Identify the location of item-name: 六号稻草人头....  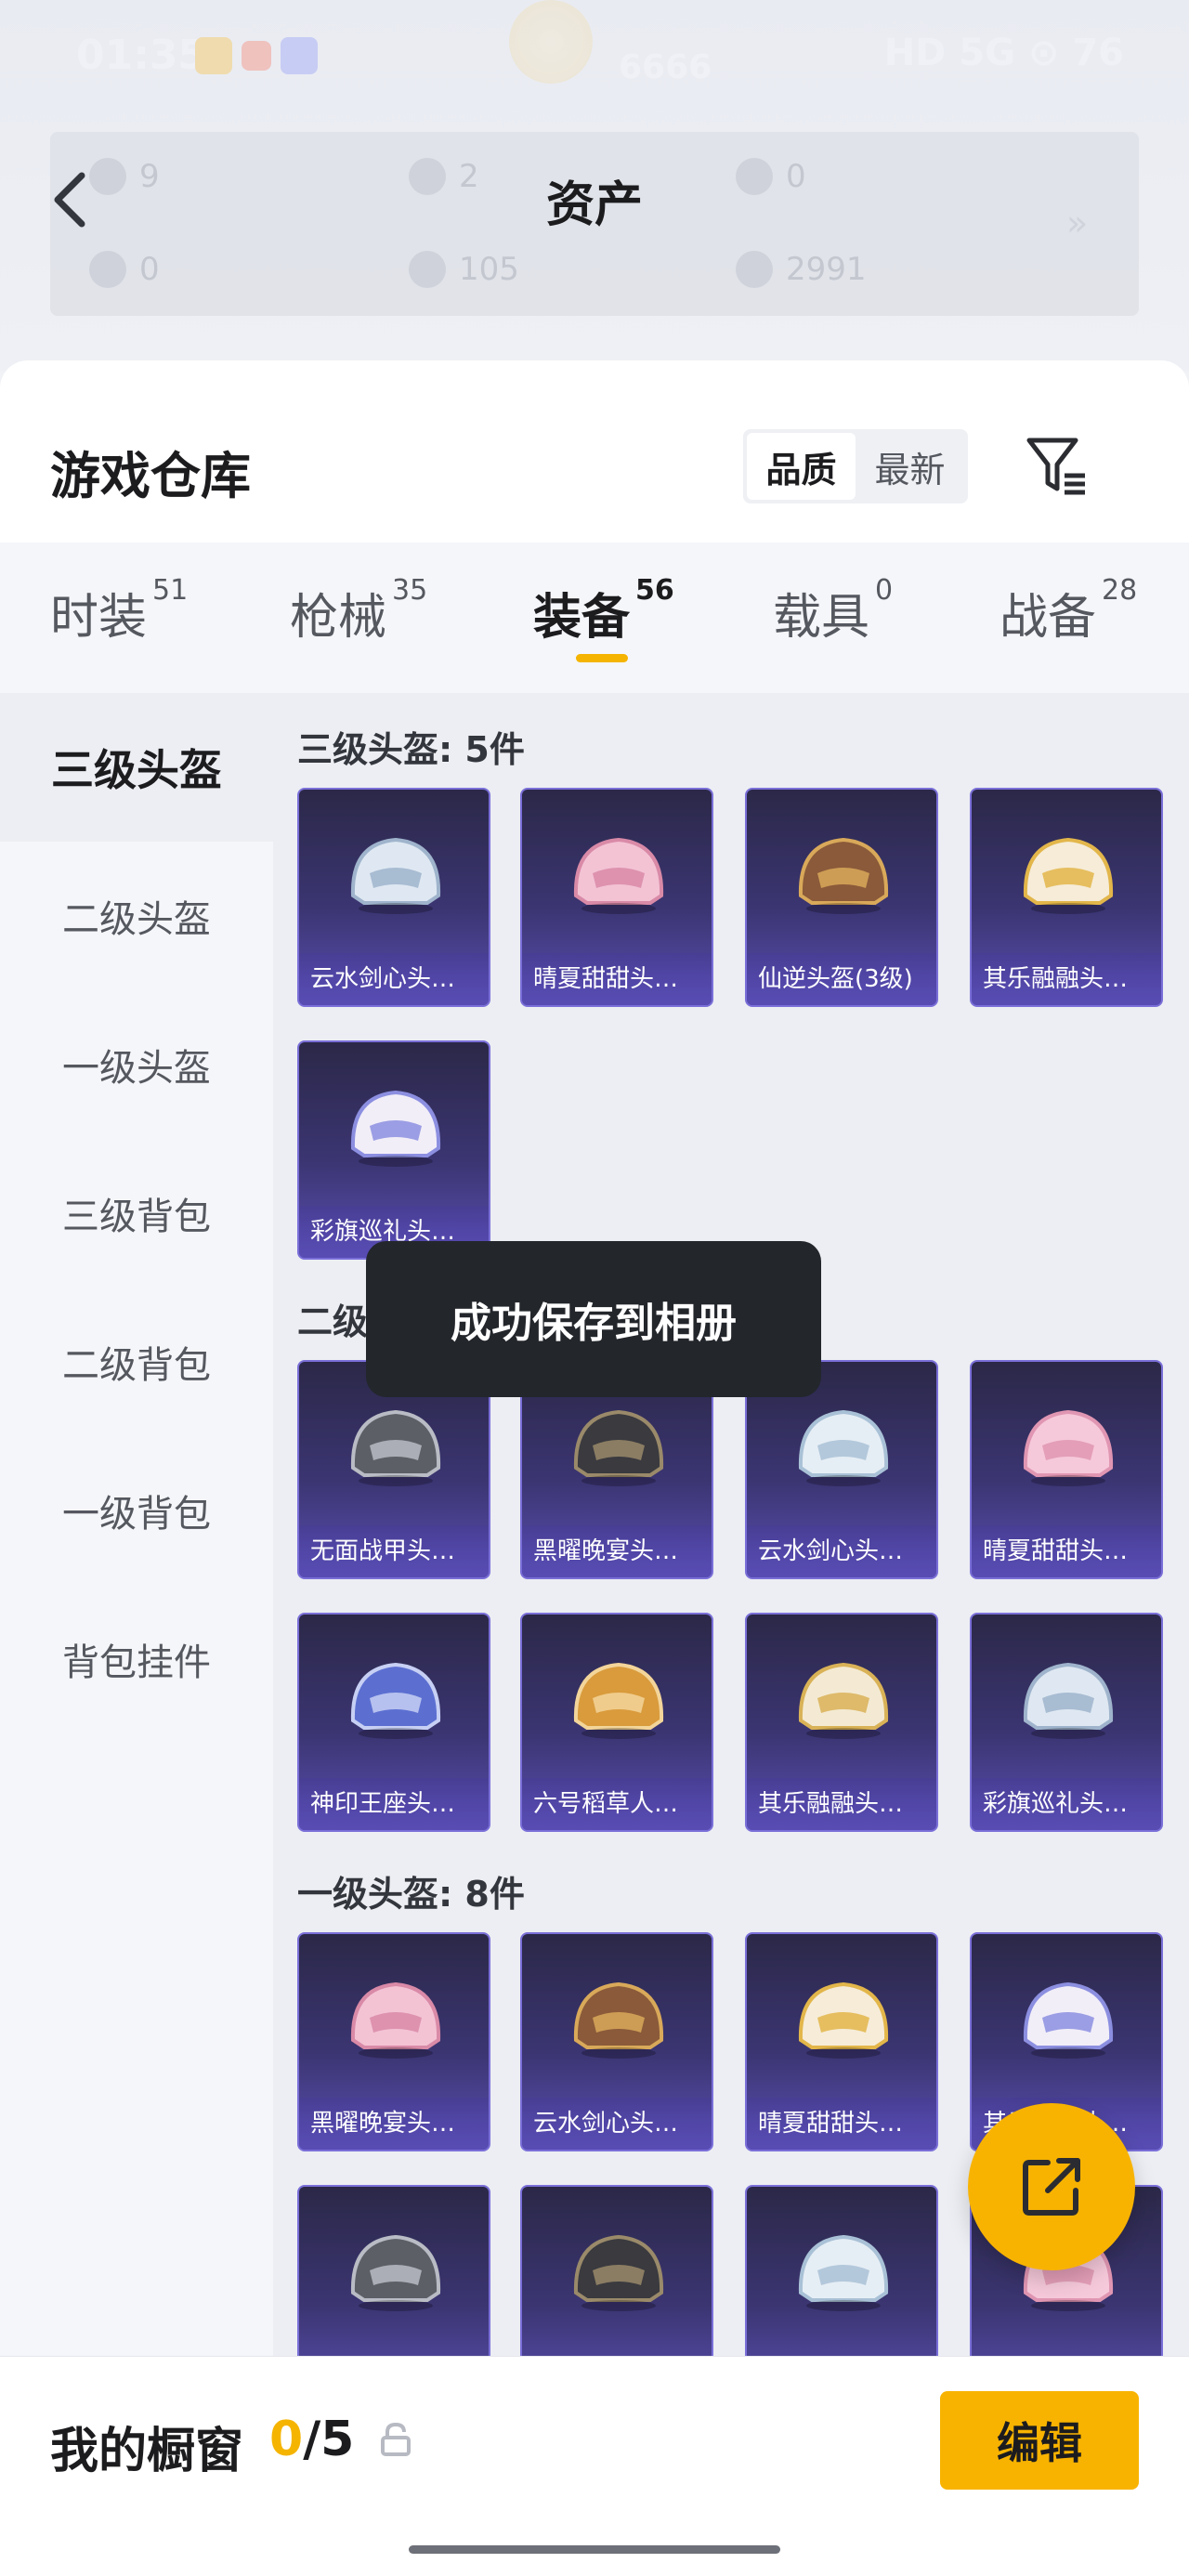
(617, 1804).